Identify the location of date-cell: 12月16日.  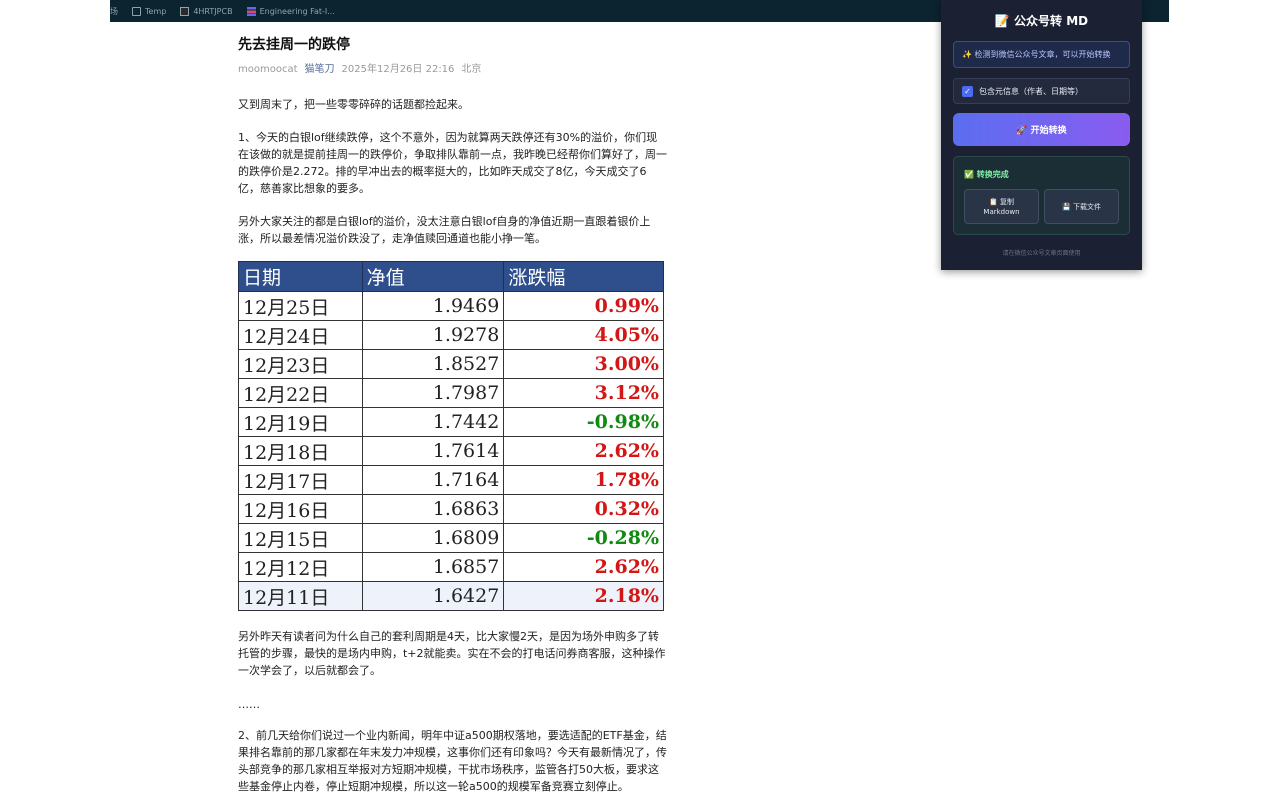
(300, 509).